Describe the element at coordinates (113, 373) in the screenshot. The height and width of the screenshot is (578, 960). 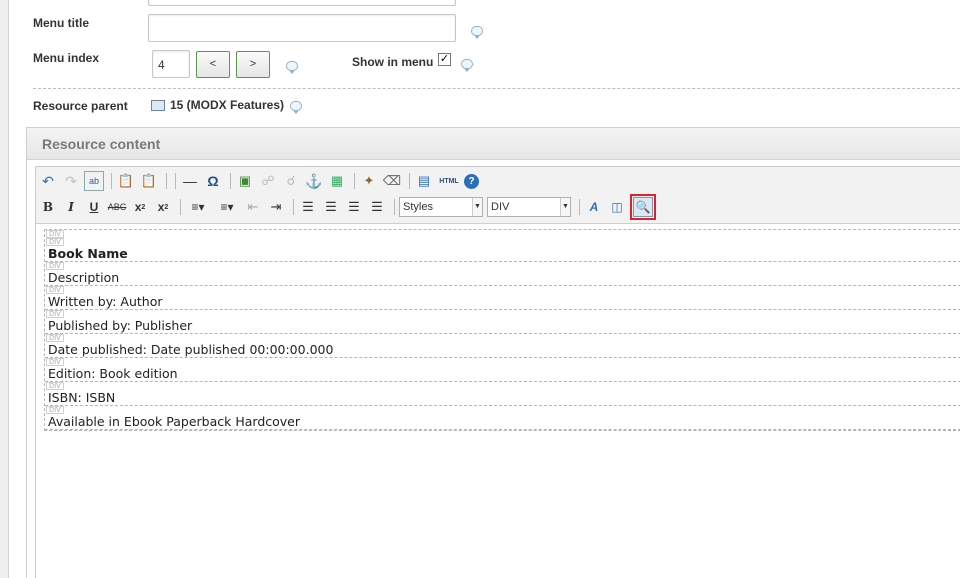
I see `content-line: Edition: Book edition` at that location.